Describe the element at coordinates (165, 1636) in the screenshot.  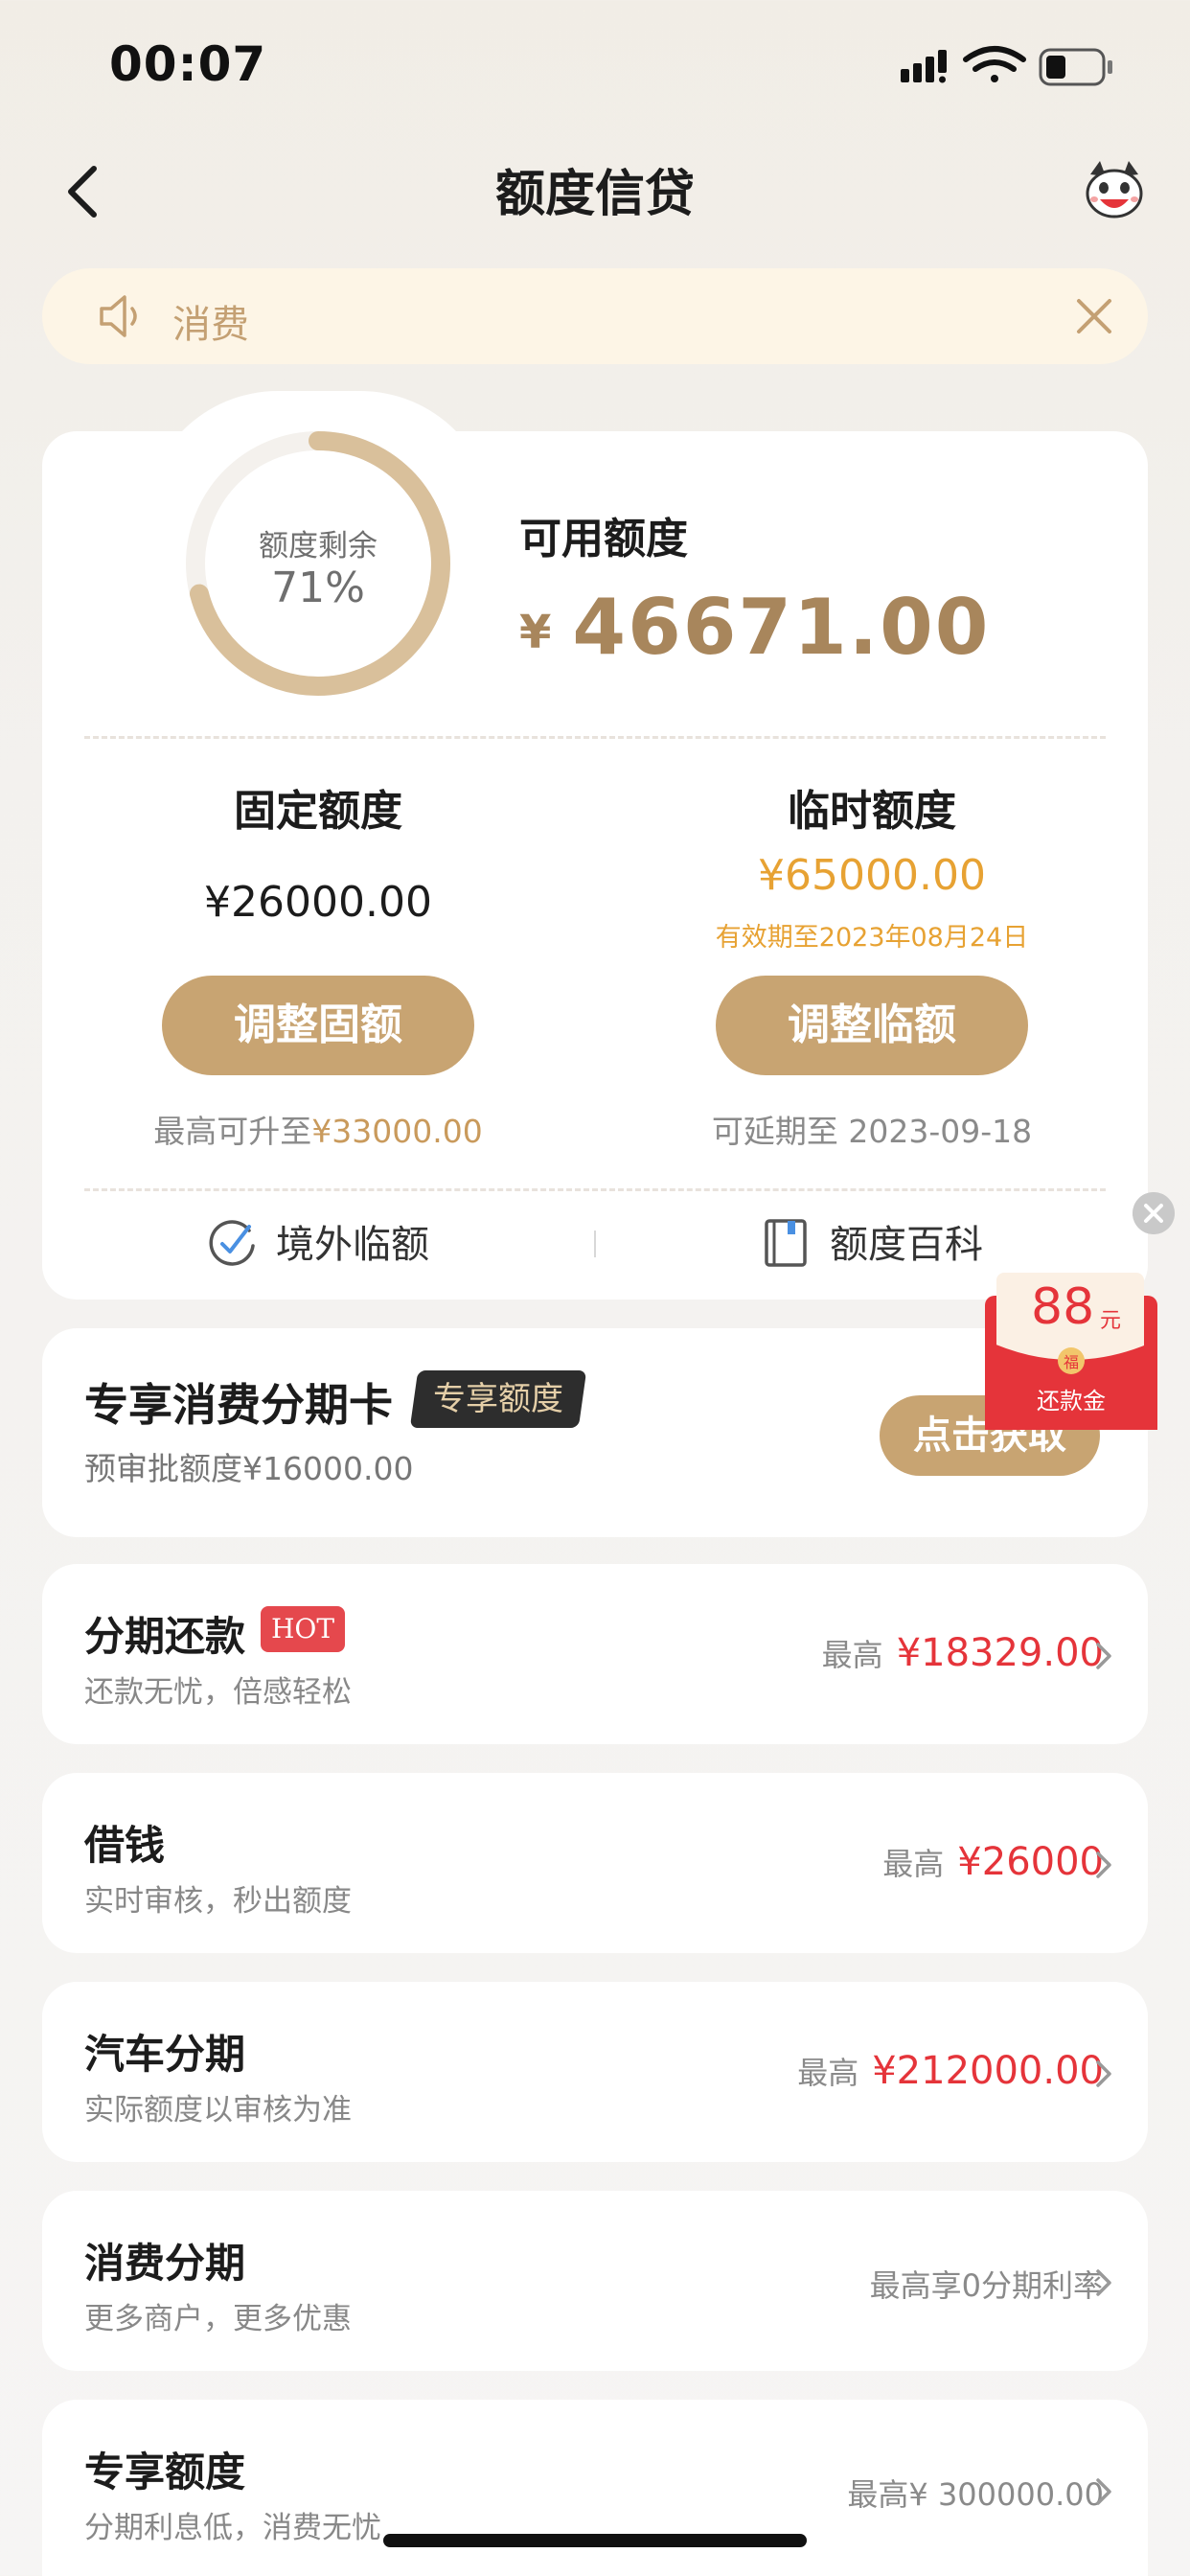
I see `item-title: 分期还款` at that location.